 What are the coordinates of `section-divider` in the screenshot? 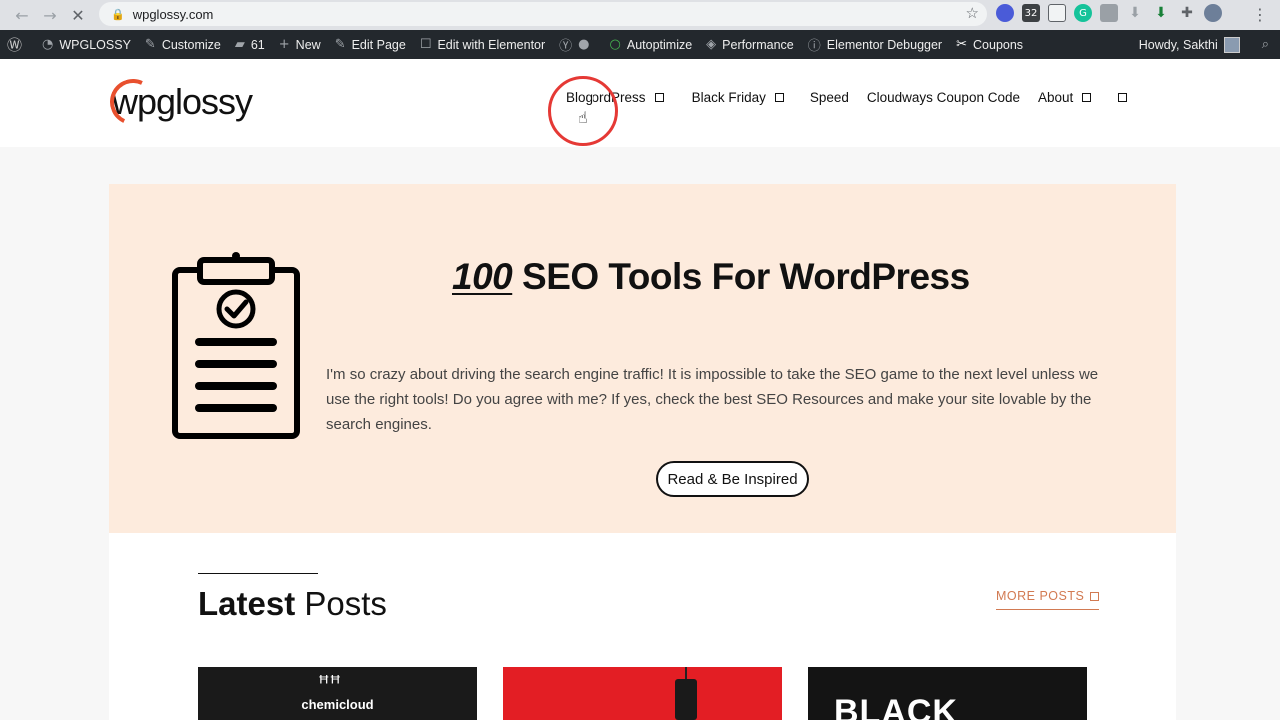 It's located at (258, 573).